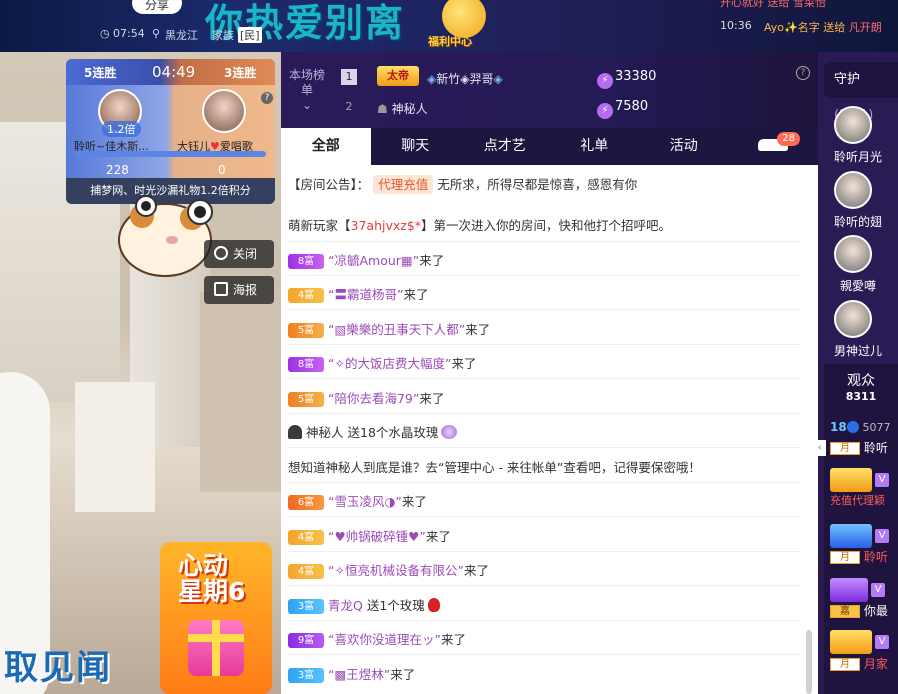  What do you see at coordinates (373, 260) in the screenshot?
I see `user-nick: “凉毓Amour▦”` at bounding box center [373, 260].